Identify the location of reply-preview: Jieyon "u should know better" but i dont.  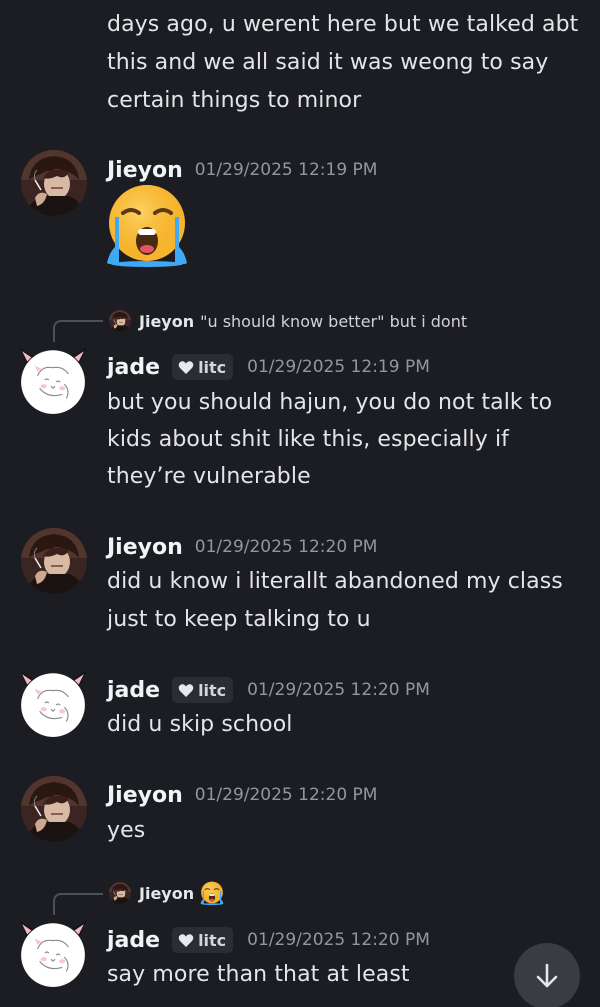
(287, 321).